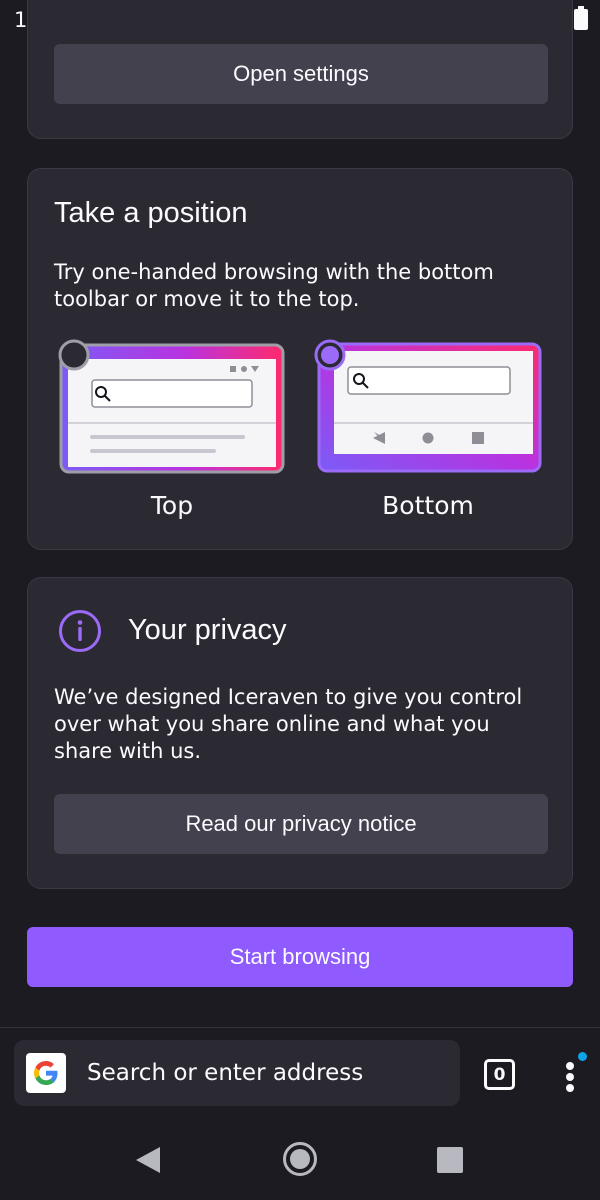 This screenshot has width=600, height=1200. I want to click on toolbar-bottom-radio, so click(330, 357).